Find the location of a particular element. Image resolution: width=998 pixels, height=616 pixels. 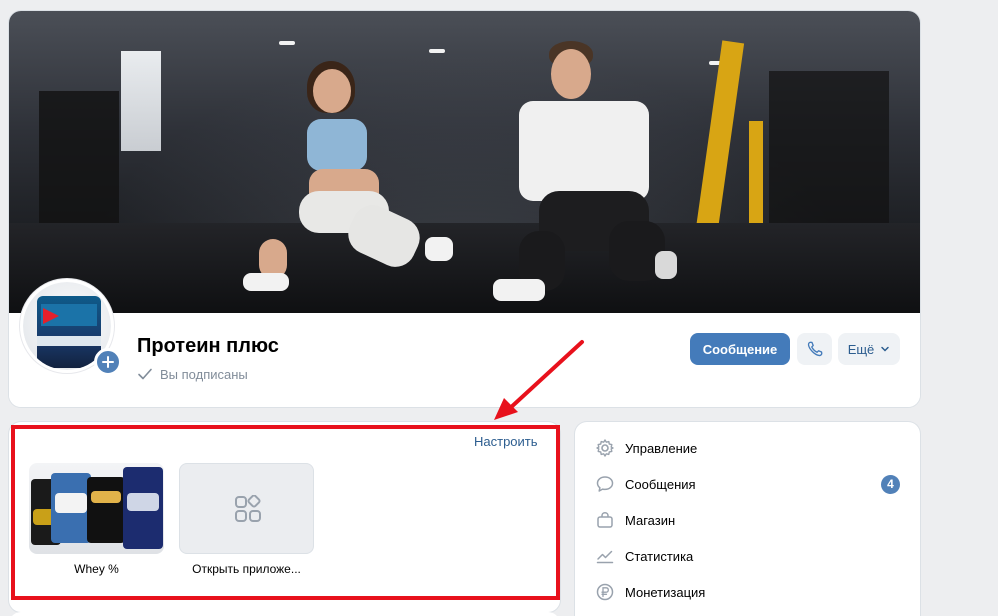

subscription-status: Вы подписаны is located at coordinates (192, 374).